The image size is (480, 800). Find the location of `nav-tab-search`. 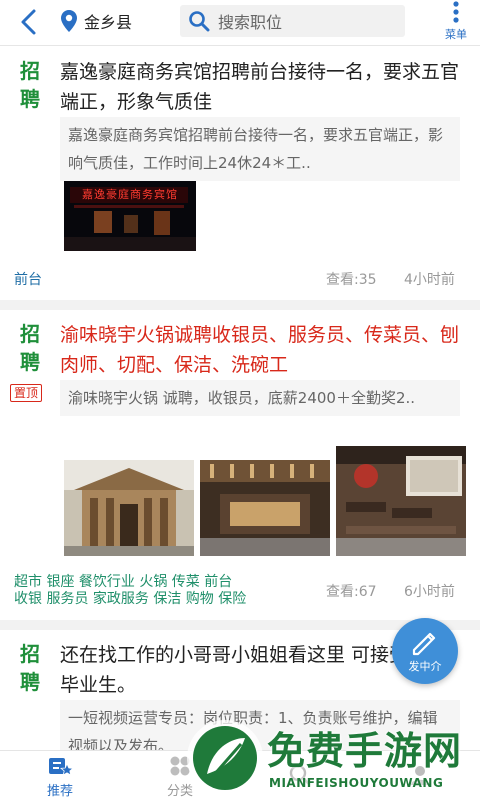

nav-tab-search is located at coordinates (300, 776).